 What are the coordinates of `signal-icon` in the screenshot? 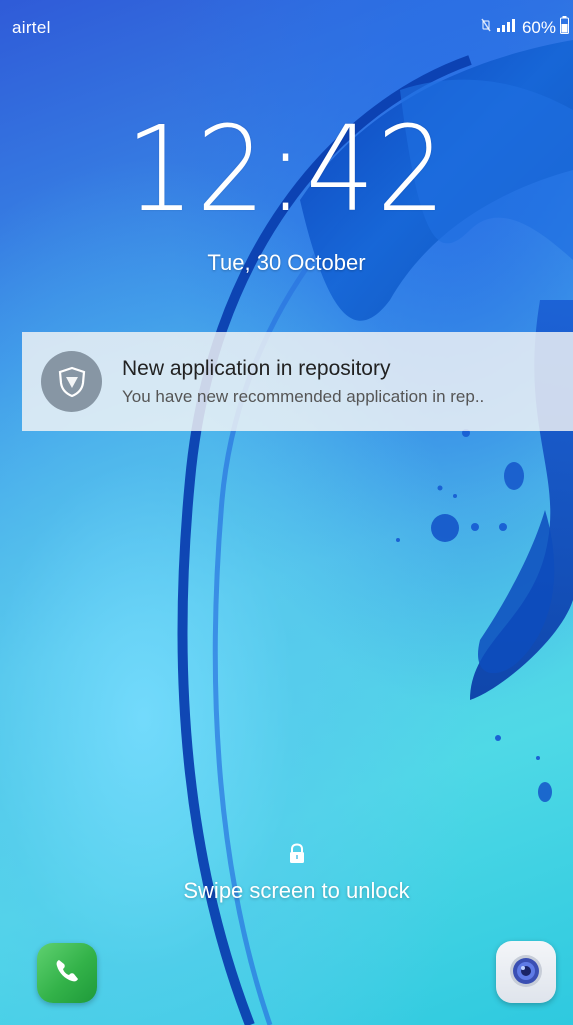 It's located at (507, 27).